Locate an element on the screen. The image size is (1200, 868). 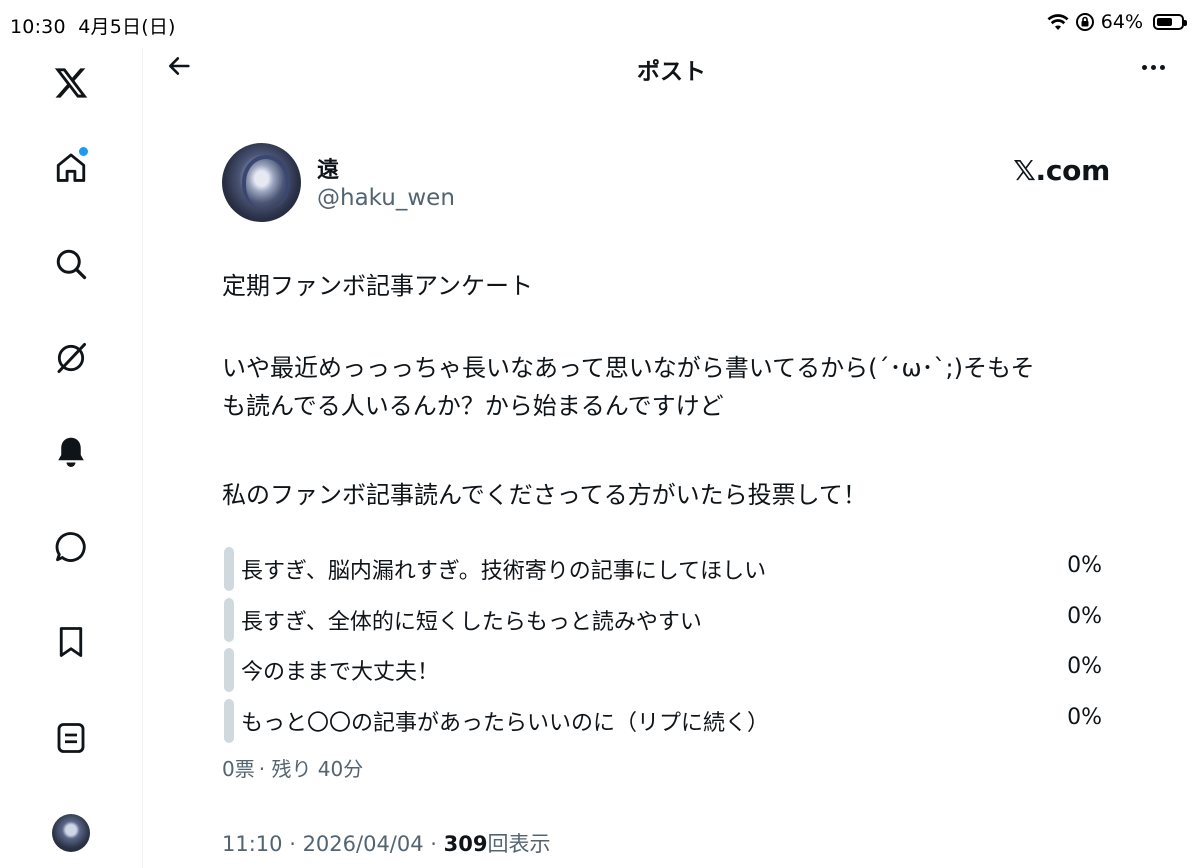
poll-remaining: 残り 40分 is located at coordinates (317, 769).